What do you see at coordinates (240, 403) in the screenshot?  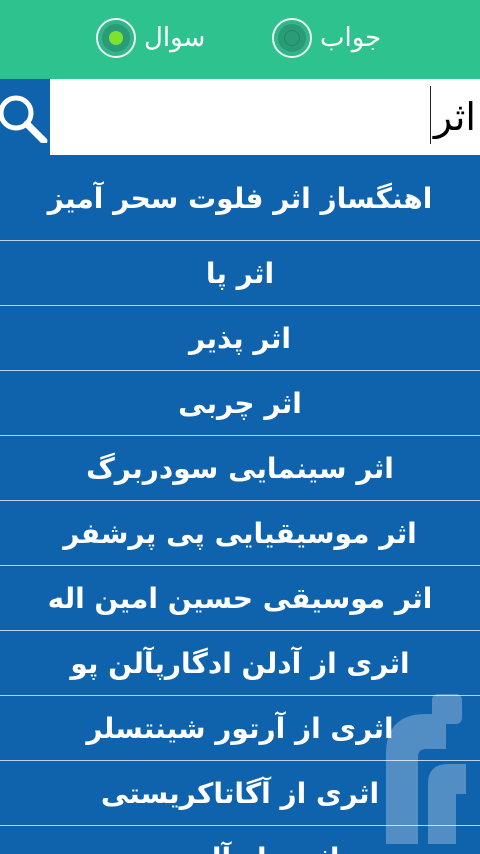 I see `list-item: اثر چربی` at bounding box center [240, 403].